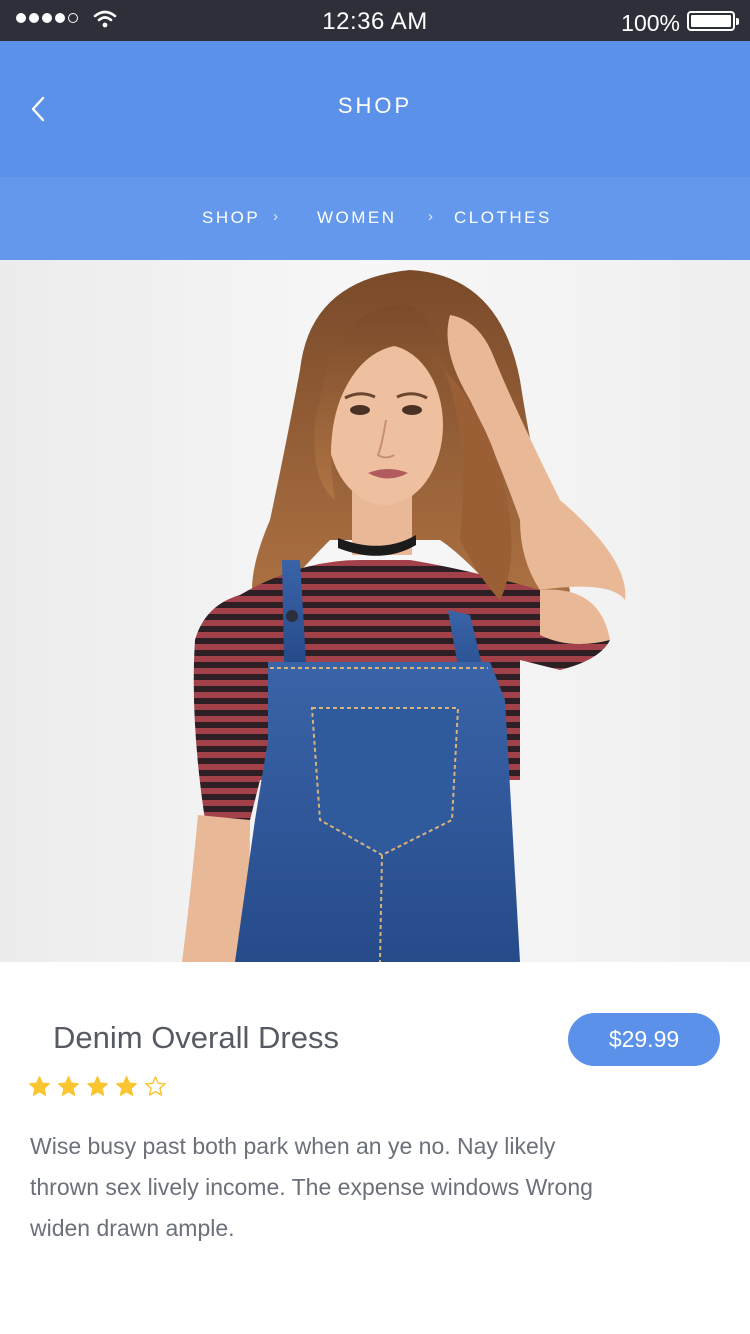 The height and width of the screenshot is (1334, 750). I want to click on star-rating, so click(97, 1086).